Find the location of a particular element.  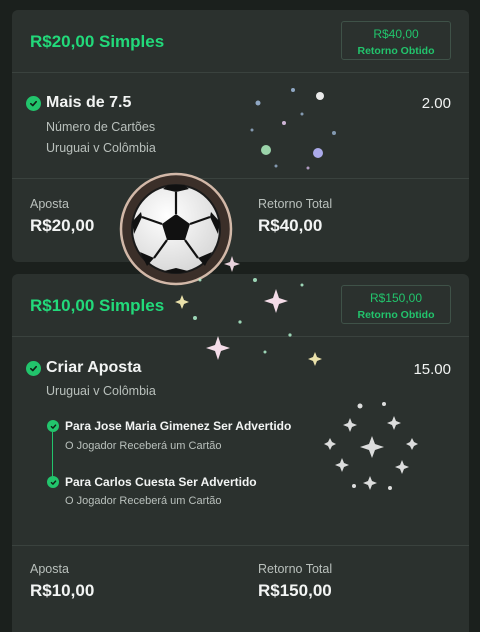

total-return-value: R$40,00 is located at coordinates (290, 225).